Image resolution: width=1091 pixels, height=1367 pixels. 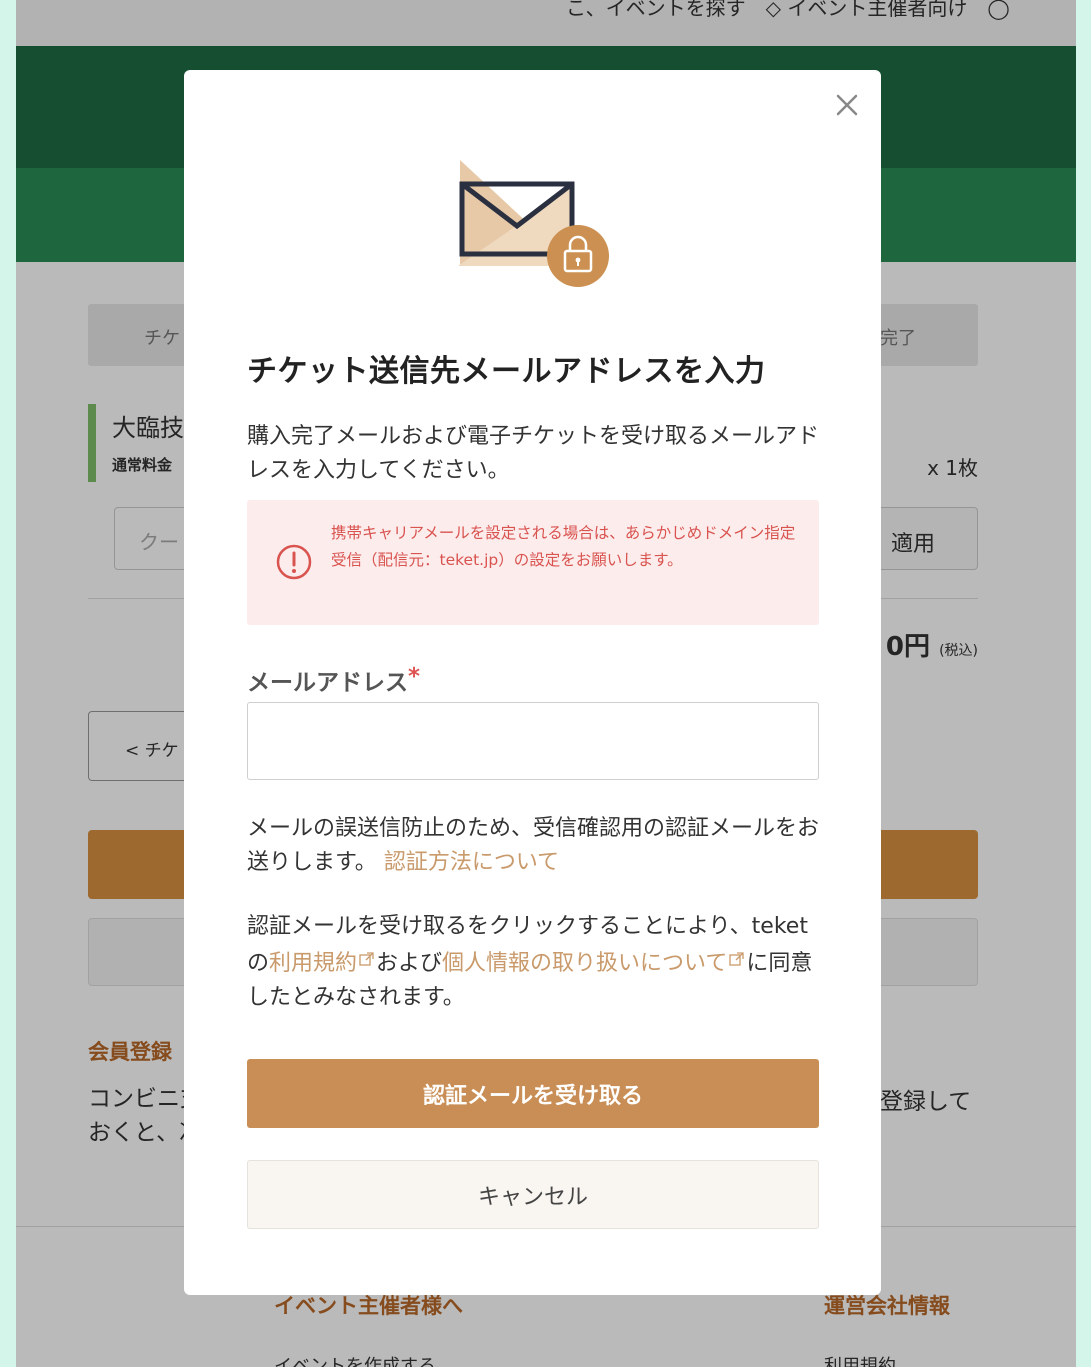 I want to click on email-label-text: メールアドレス, so click(x=327, y=683).